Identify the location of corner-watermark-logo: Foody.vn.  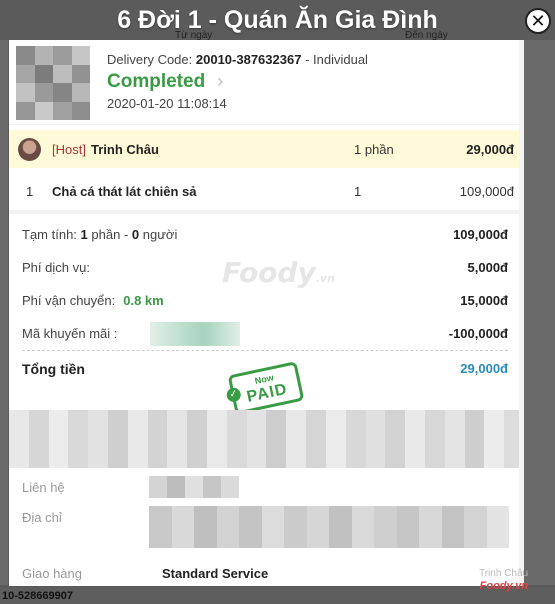
(504, 586).